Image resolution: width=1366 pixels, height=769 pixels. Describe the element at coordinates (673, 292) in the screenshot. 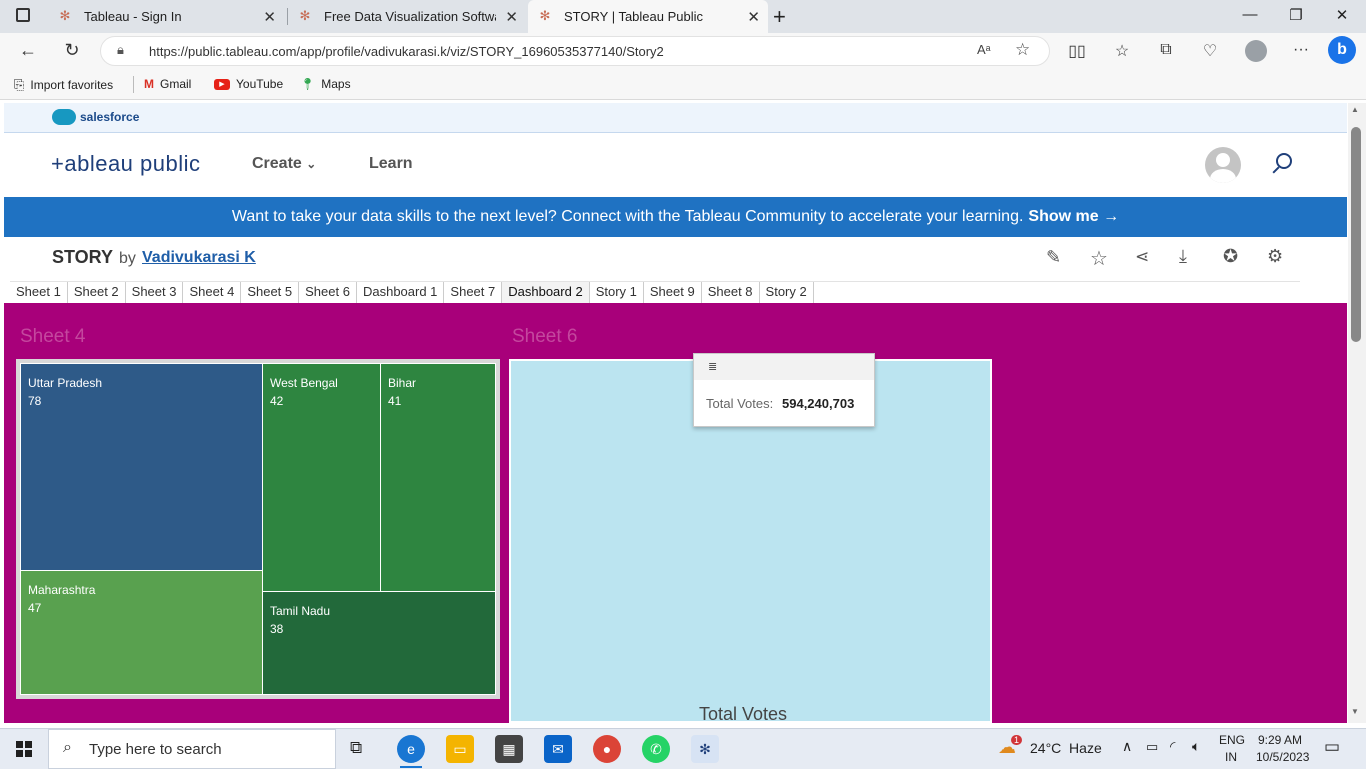

I see `tab-sheet-9: Sheet 9` at that location.